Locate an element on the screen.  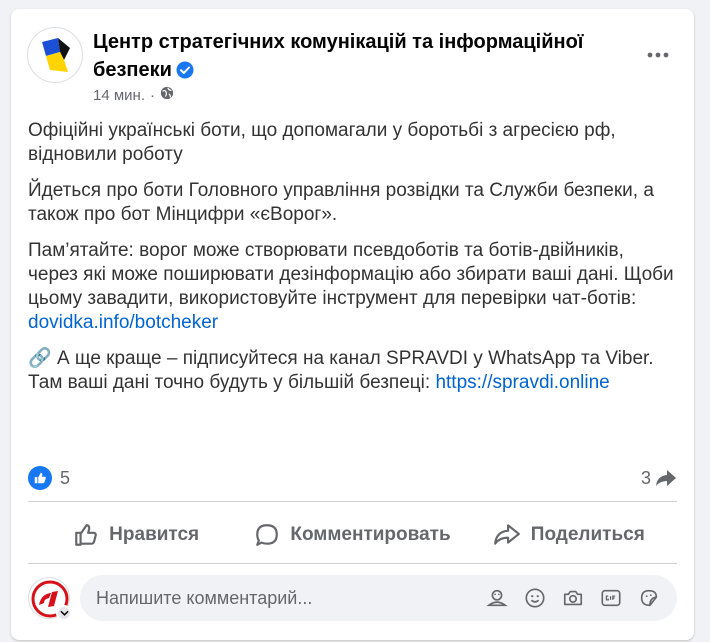
gif-icon is located at coordinates (611, 598).